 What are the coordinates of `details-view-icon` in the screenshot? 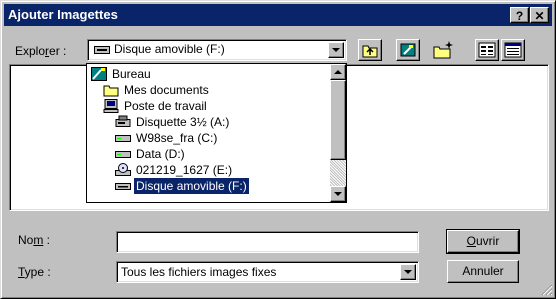 It's located at (513, 50).